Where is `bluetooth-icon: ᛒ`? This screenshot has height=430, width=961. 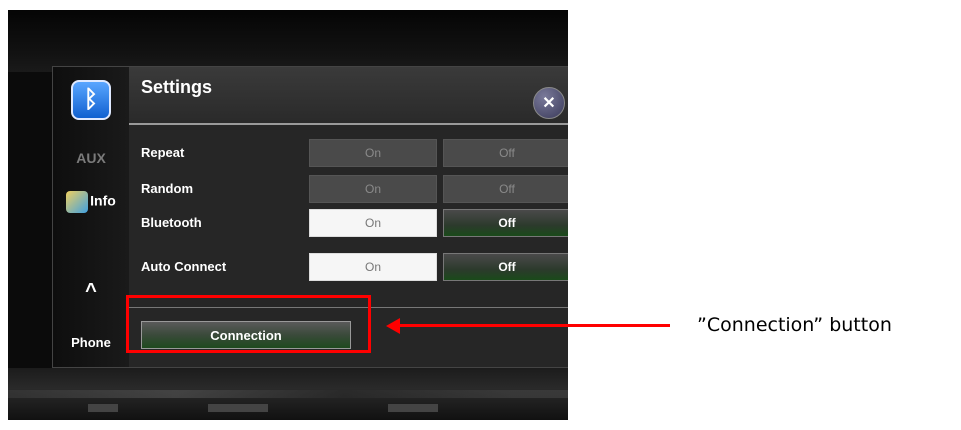 bluetooth-icon: ᛒ is located at coordinates (91, 100).